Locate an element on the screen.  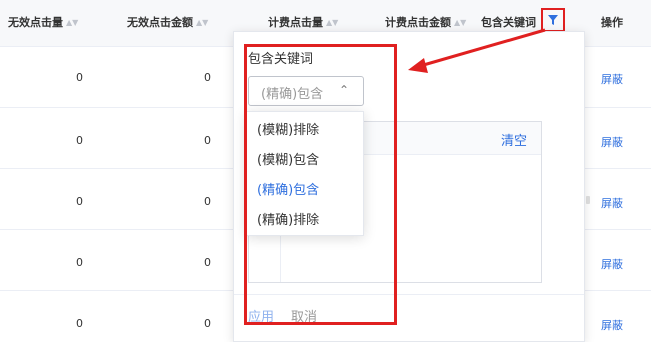
redacted-text is located at coordinates (588, 200).